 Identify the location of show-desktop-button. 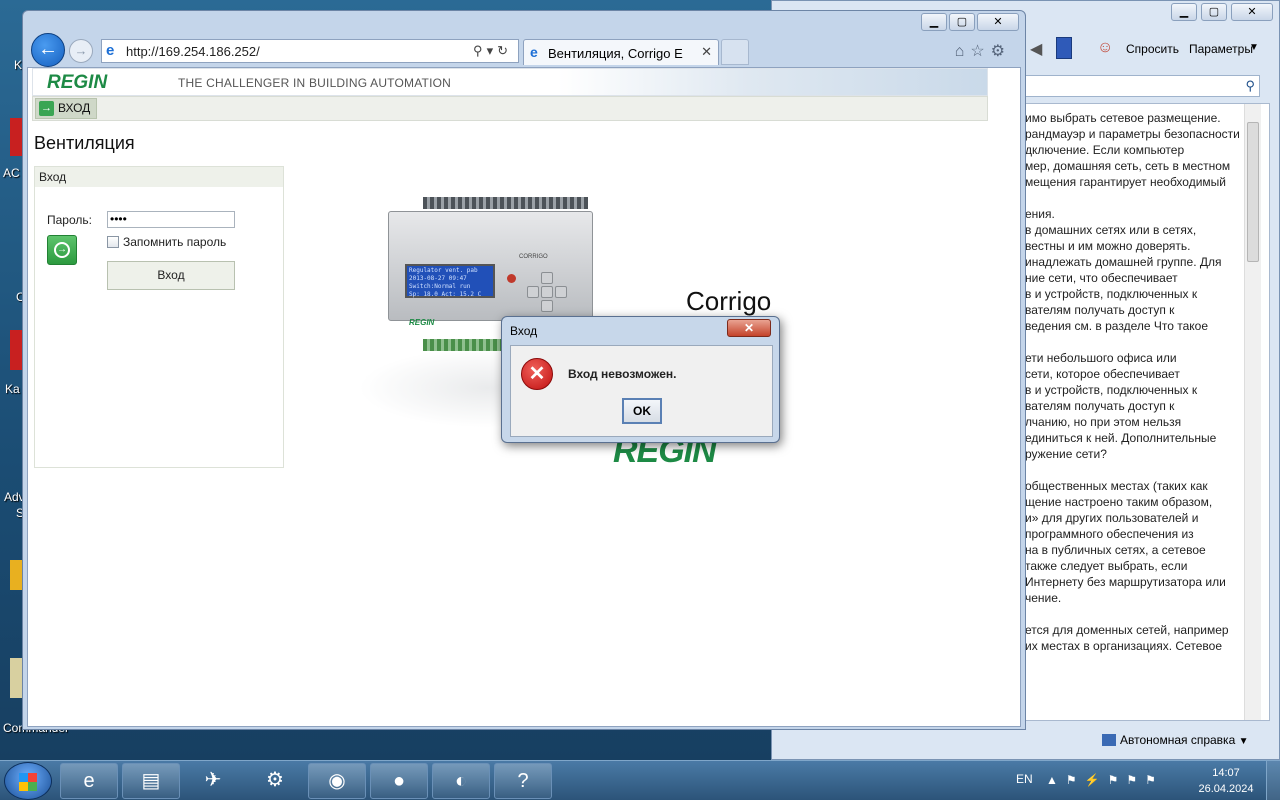
(1273, 780).